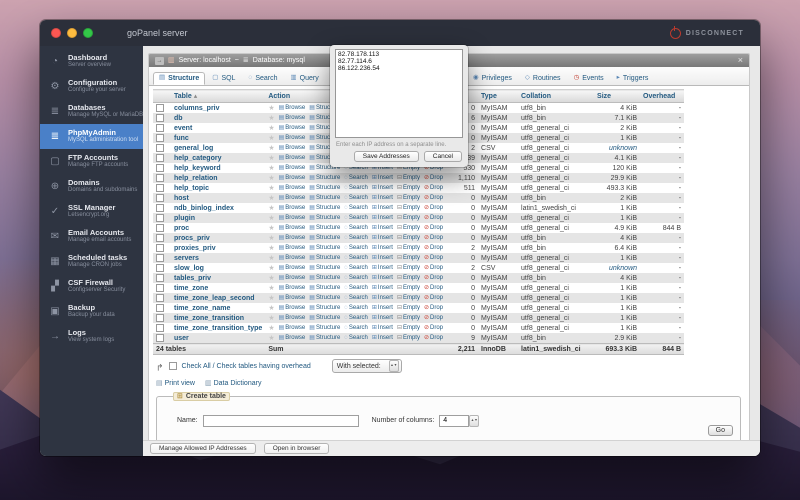  Describe the element at coordinates (498, 96) in the screenshot. I see `header-type: Type` at that location.